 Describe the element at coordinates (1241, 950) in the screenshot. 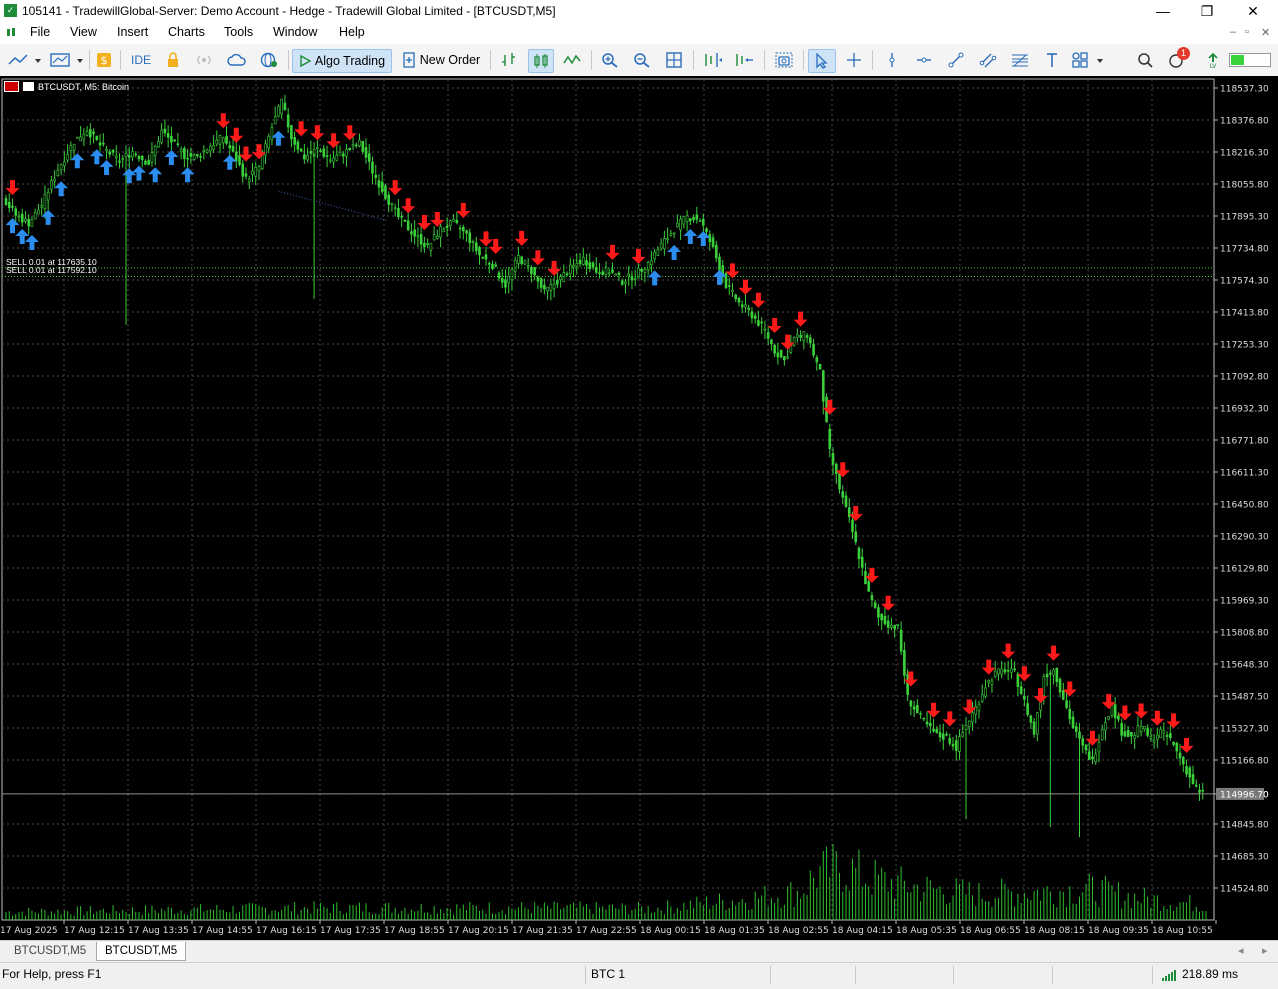

I see `tab-scroll-left-icon: ◂` at that location.